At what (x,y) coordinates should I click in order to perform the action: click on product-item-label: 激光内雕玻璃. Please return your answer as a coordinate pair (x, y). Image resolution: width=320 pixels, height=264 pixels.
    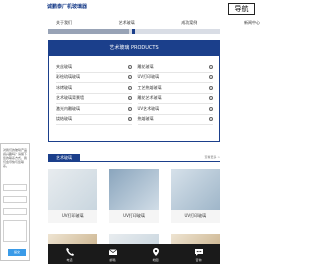
    Looking at the image, I should click on (68, 108).